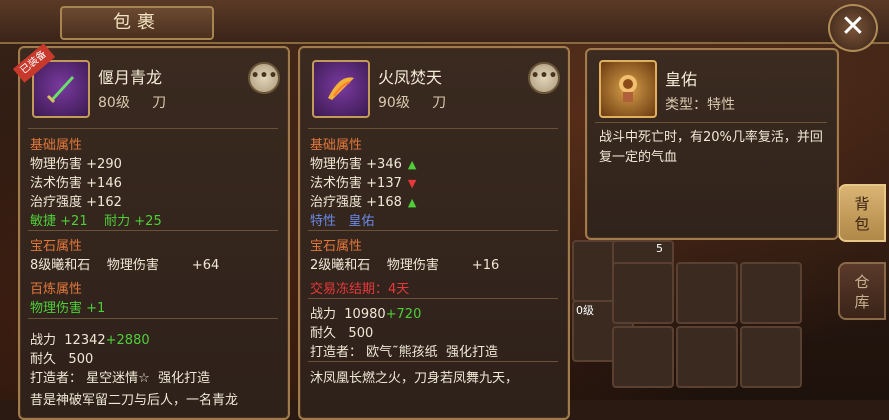  I want to click on trait-description: 战斗中死亡时，有20%几率复活，并回复一定的气血, so click(711, 147).